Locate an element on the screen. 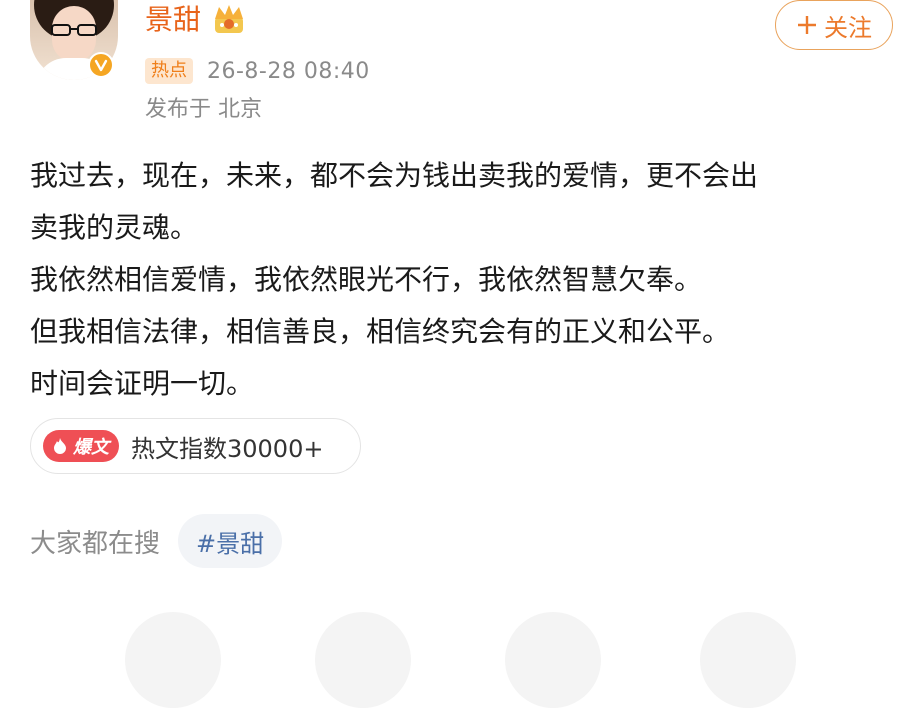  meta-row: 热点 26-8-28 08:40 is located at coordinates (257, 71).